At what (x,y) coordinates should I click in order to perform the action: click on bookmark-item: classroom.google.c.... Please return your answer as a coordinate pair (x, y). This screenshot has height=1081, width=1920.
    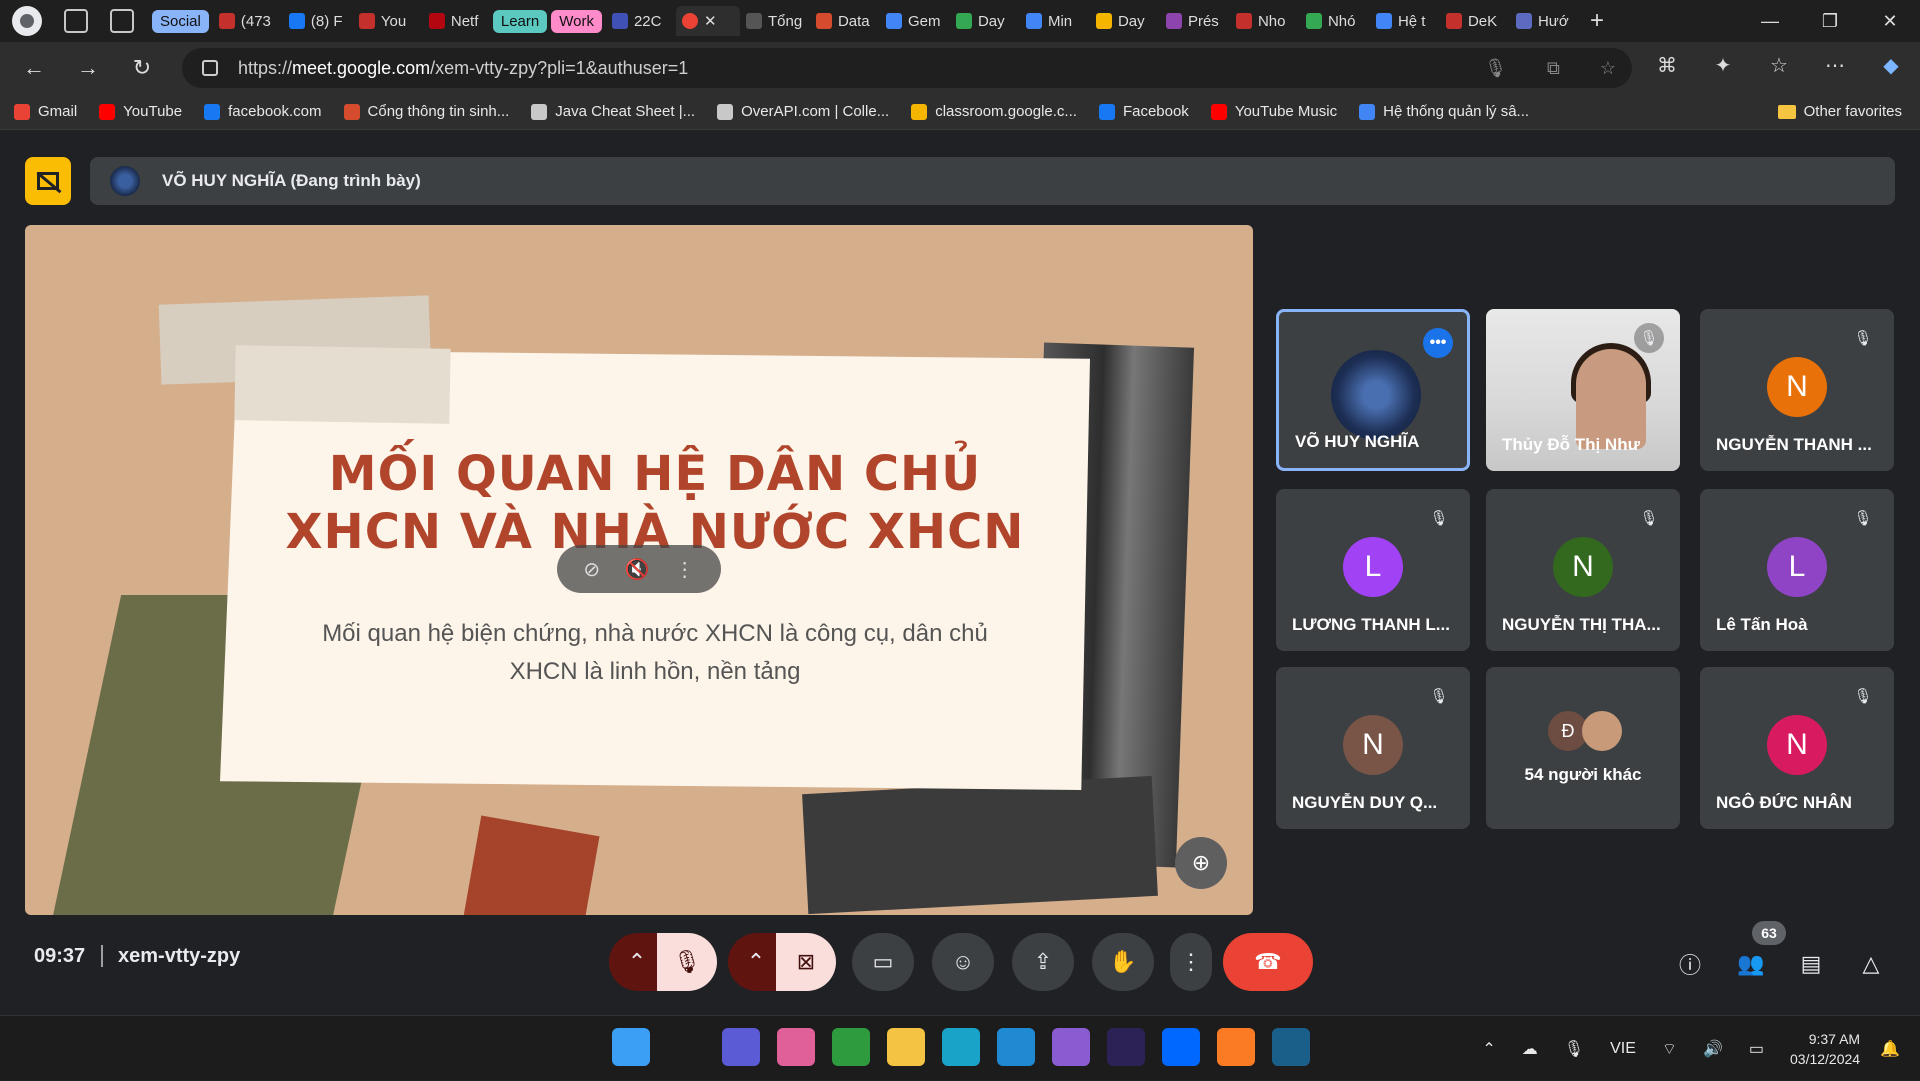
    Looking at the image, I should click on (994, 111).